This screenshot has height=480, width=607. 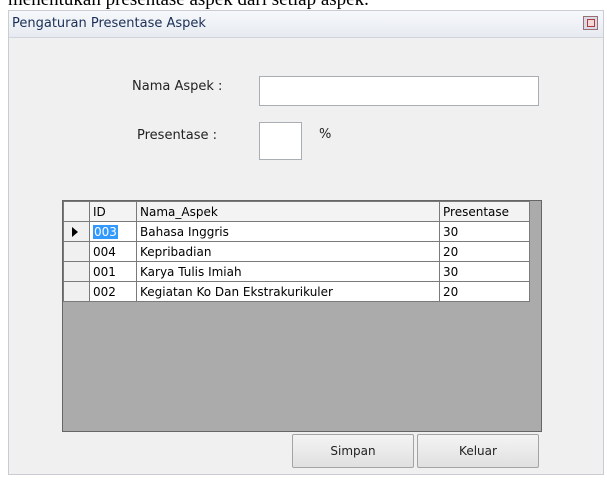 I want to click on percent-unit: %, so click(x=325, y=134).